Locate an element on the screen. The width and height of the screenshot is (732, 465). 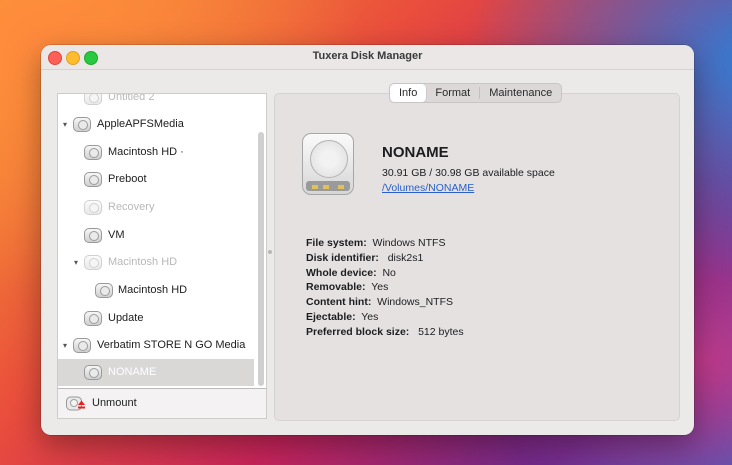
sidebar-item-recovery: Recovery is located at coordinates (156, 207).